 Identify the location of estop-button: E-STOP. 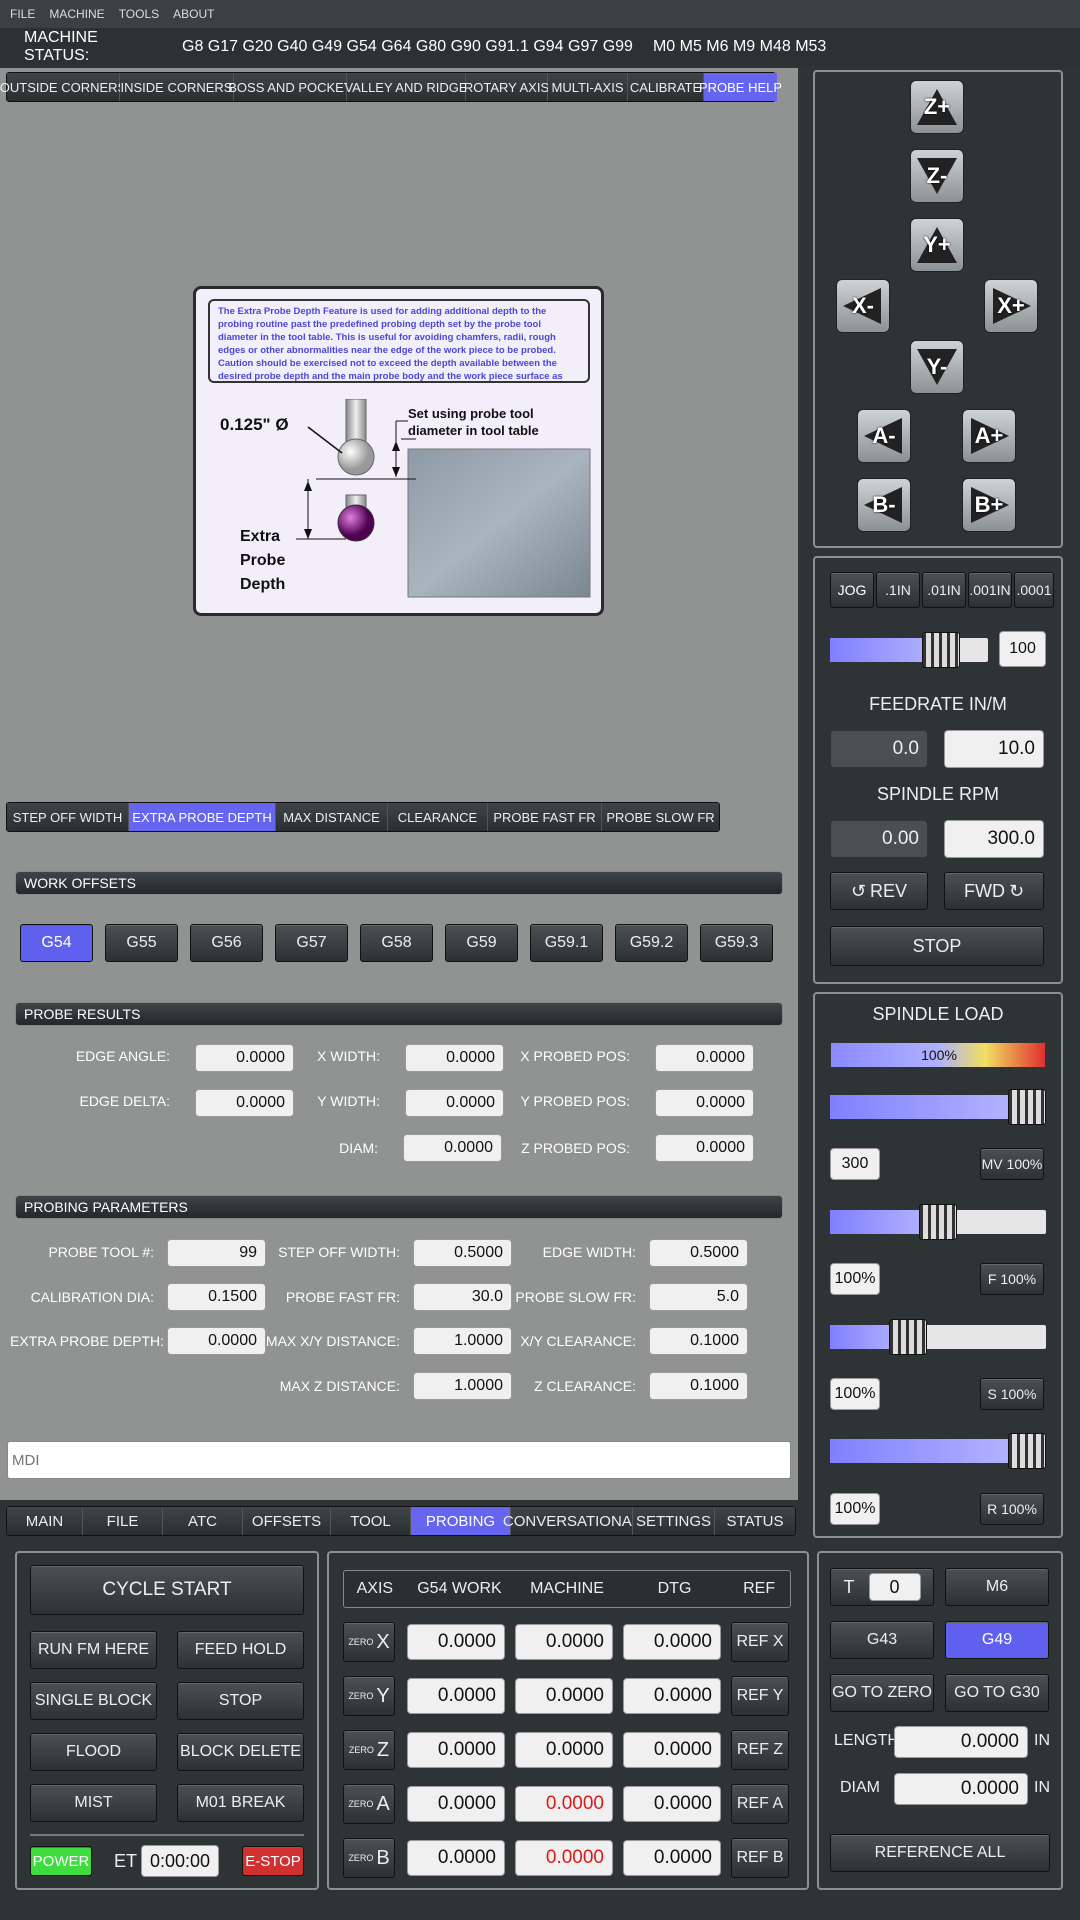
(273, 1861).